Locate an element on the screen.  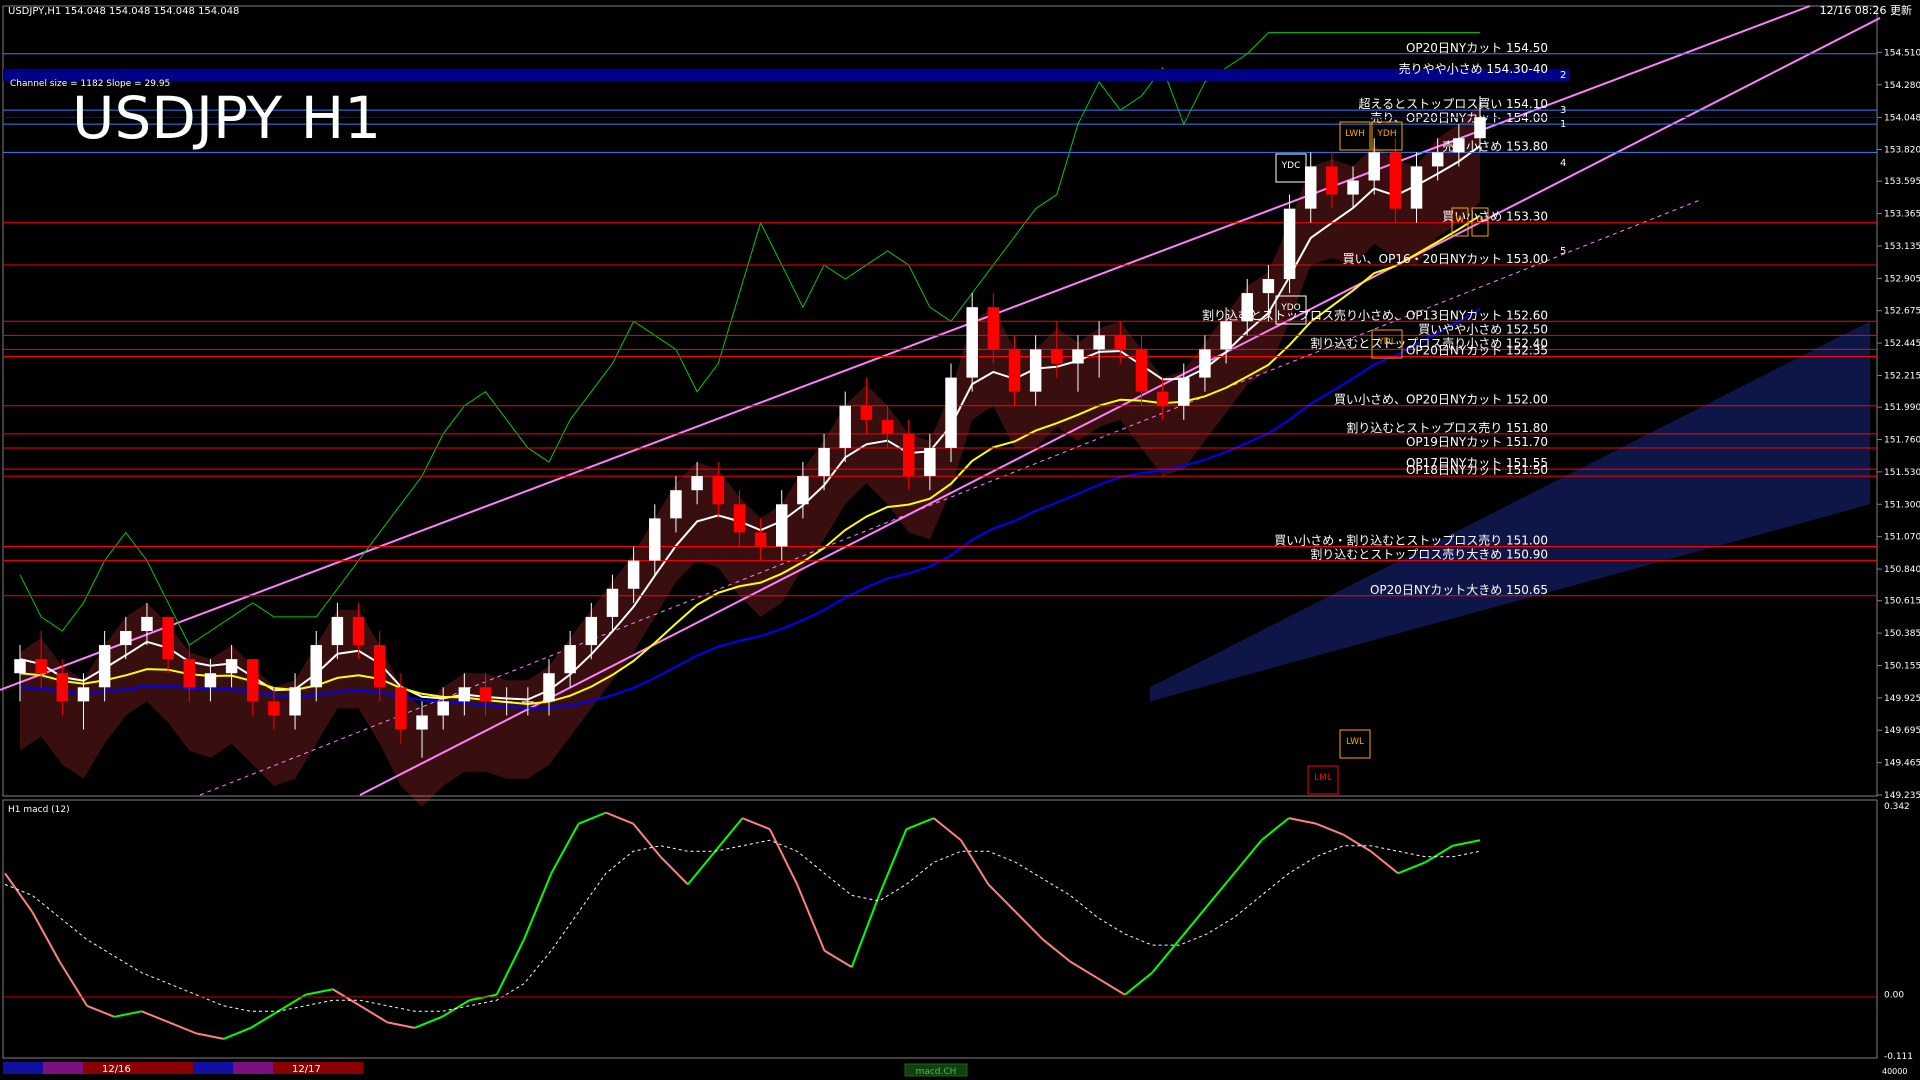
y-tick-label: 152.445 is located at coordinates (1902, 344).